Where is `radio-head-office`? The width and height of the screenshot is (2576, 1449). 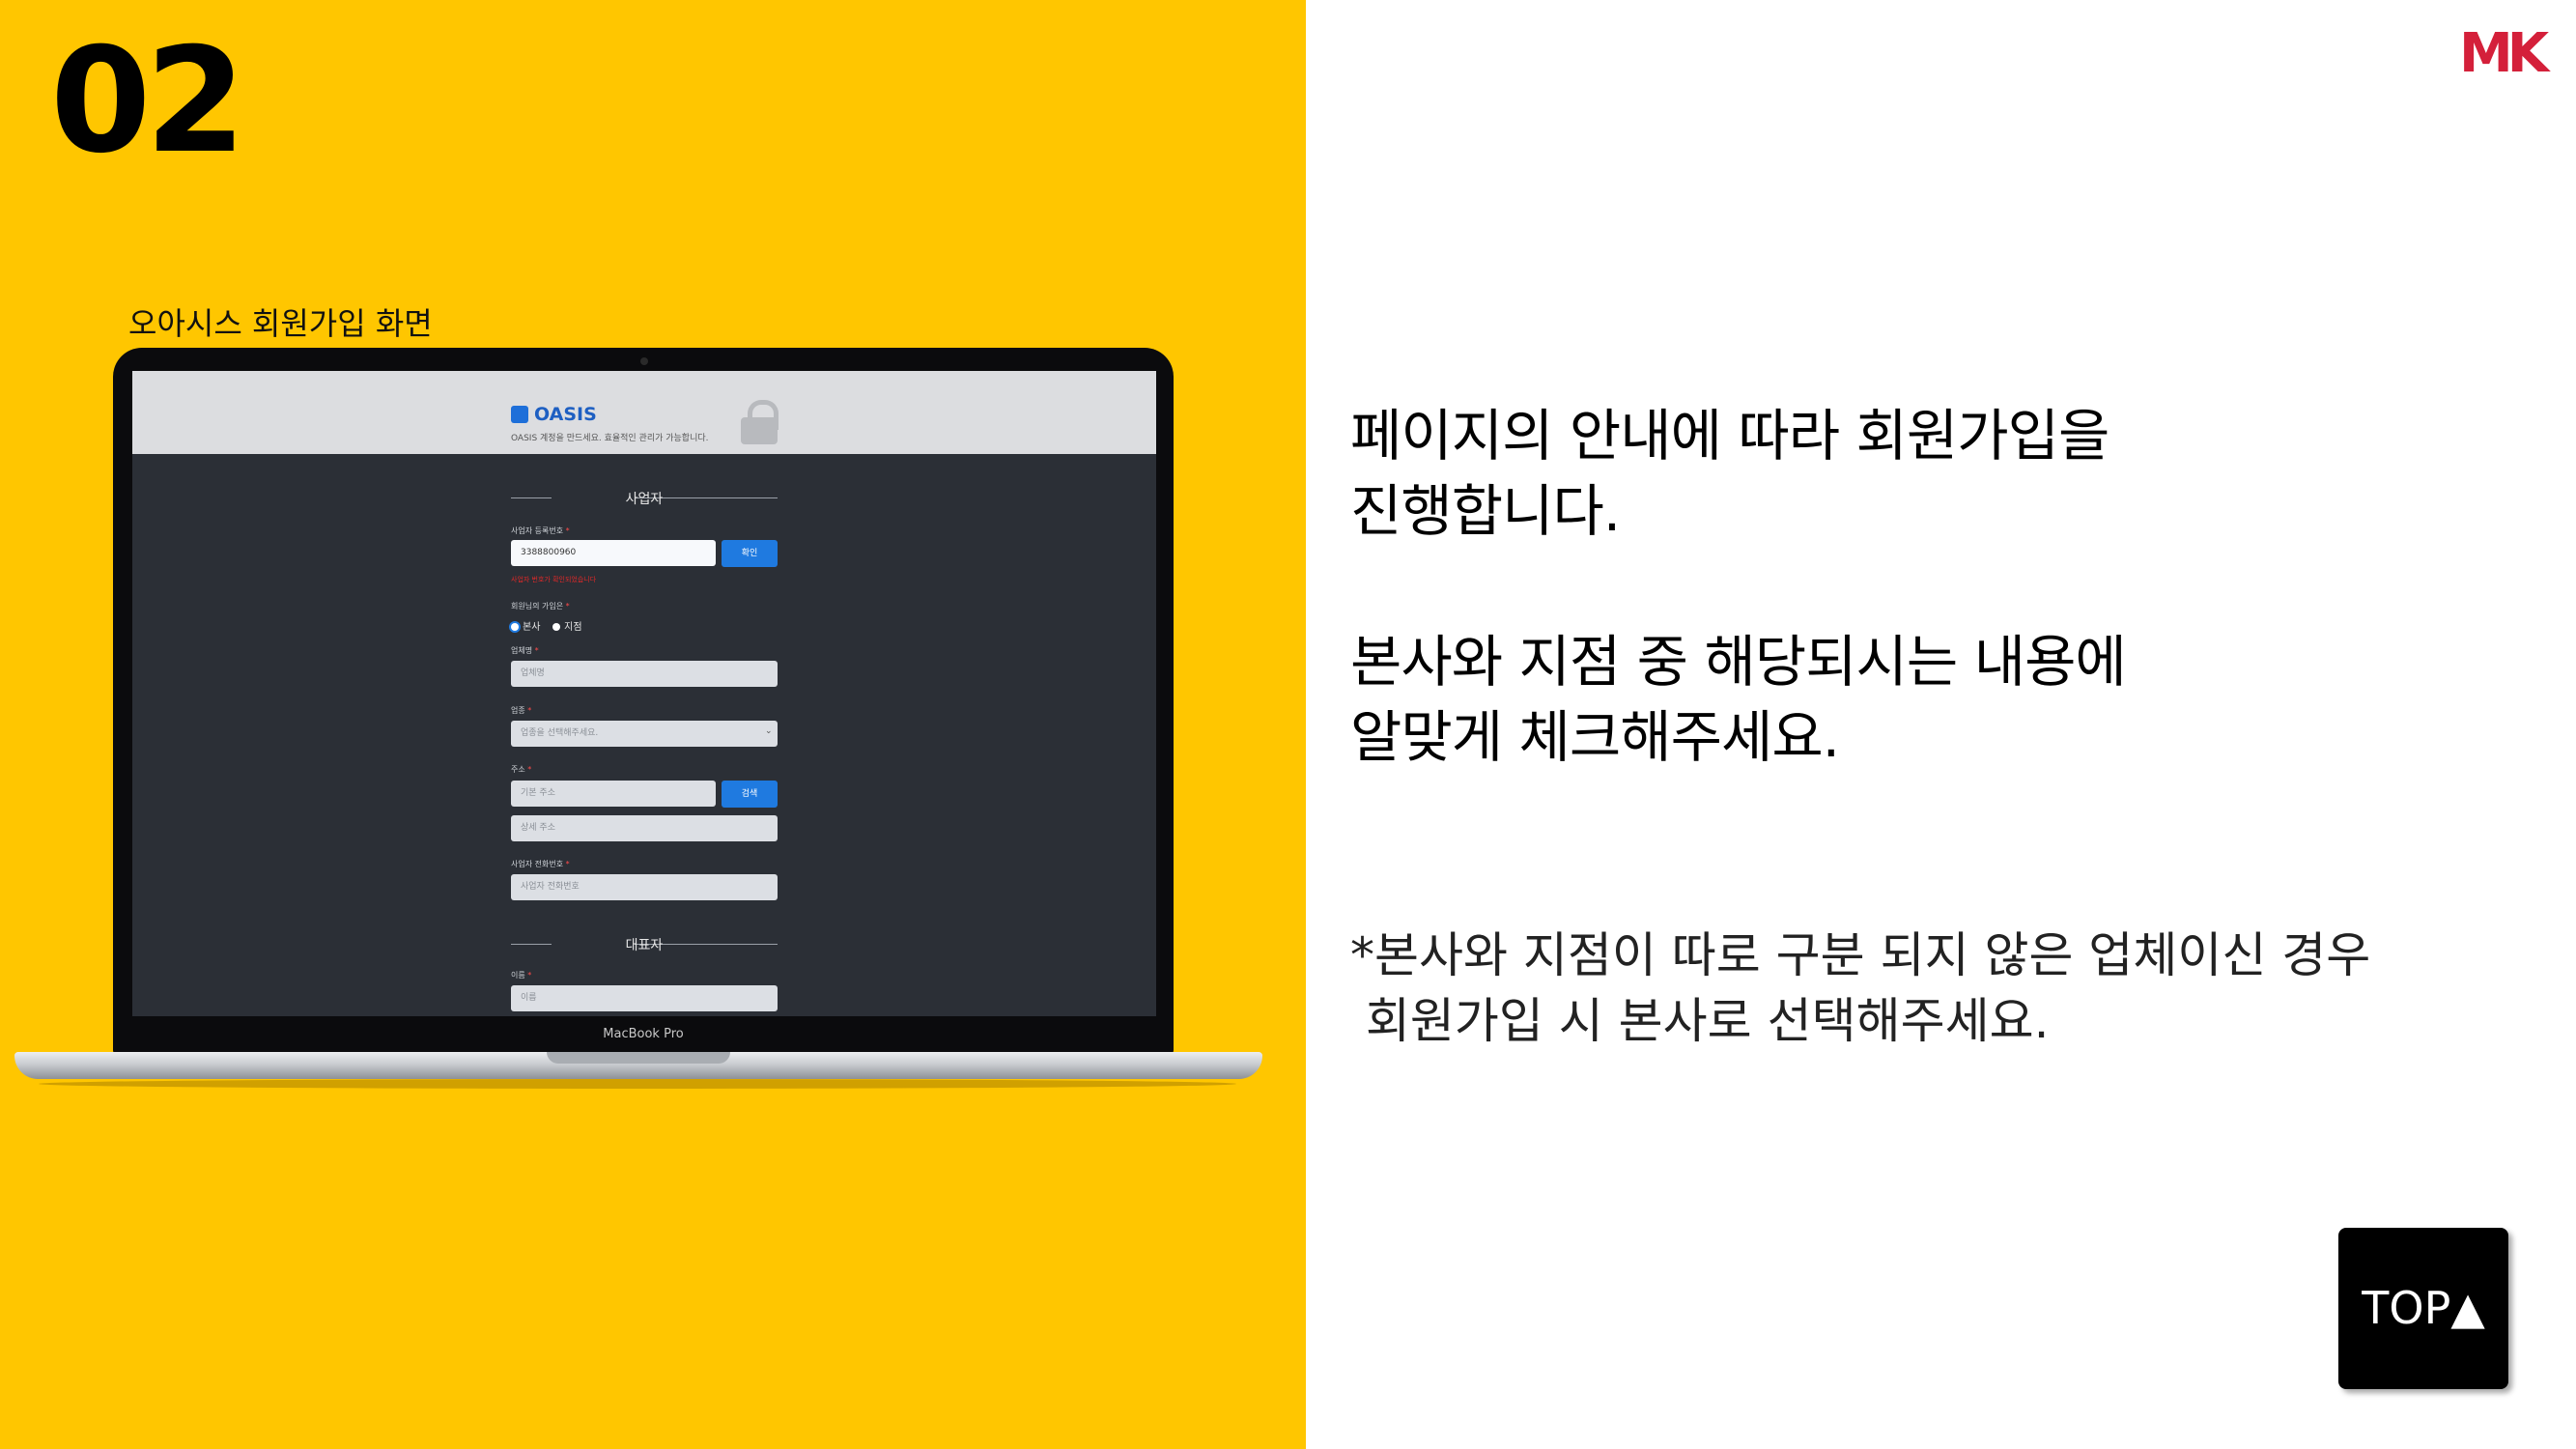
radio-head-office is located at coordinates (515, 627).